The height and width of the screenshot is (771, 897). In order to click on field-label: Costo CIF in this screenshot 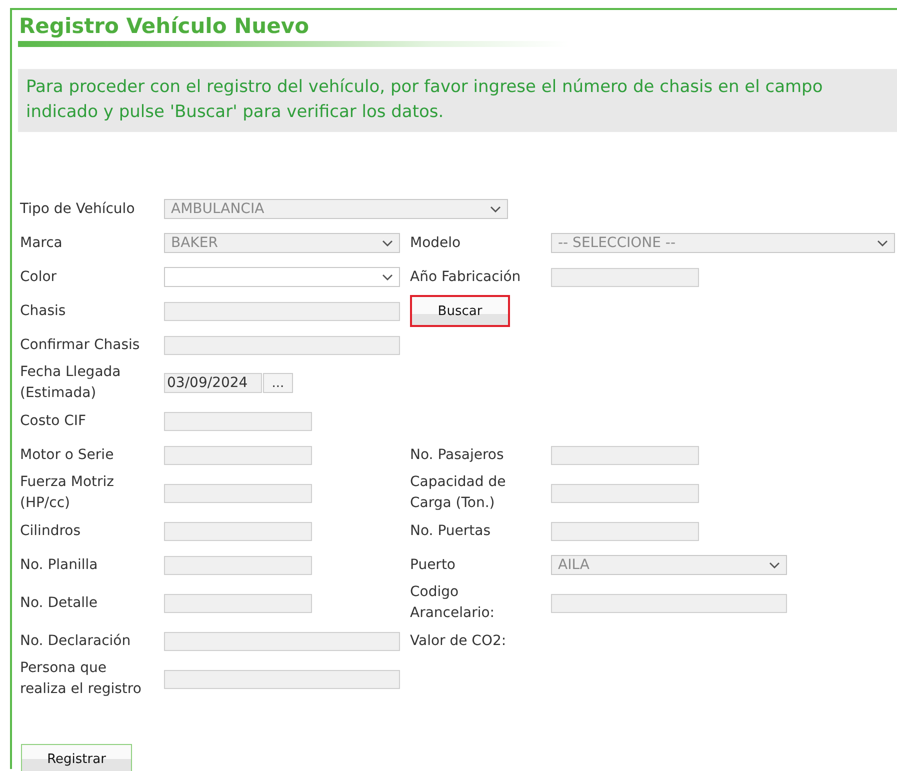, I will do `click(54, 421)`.